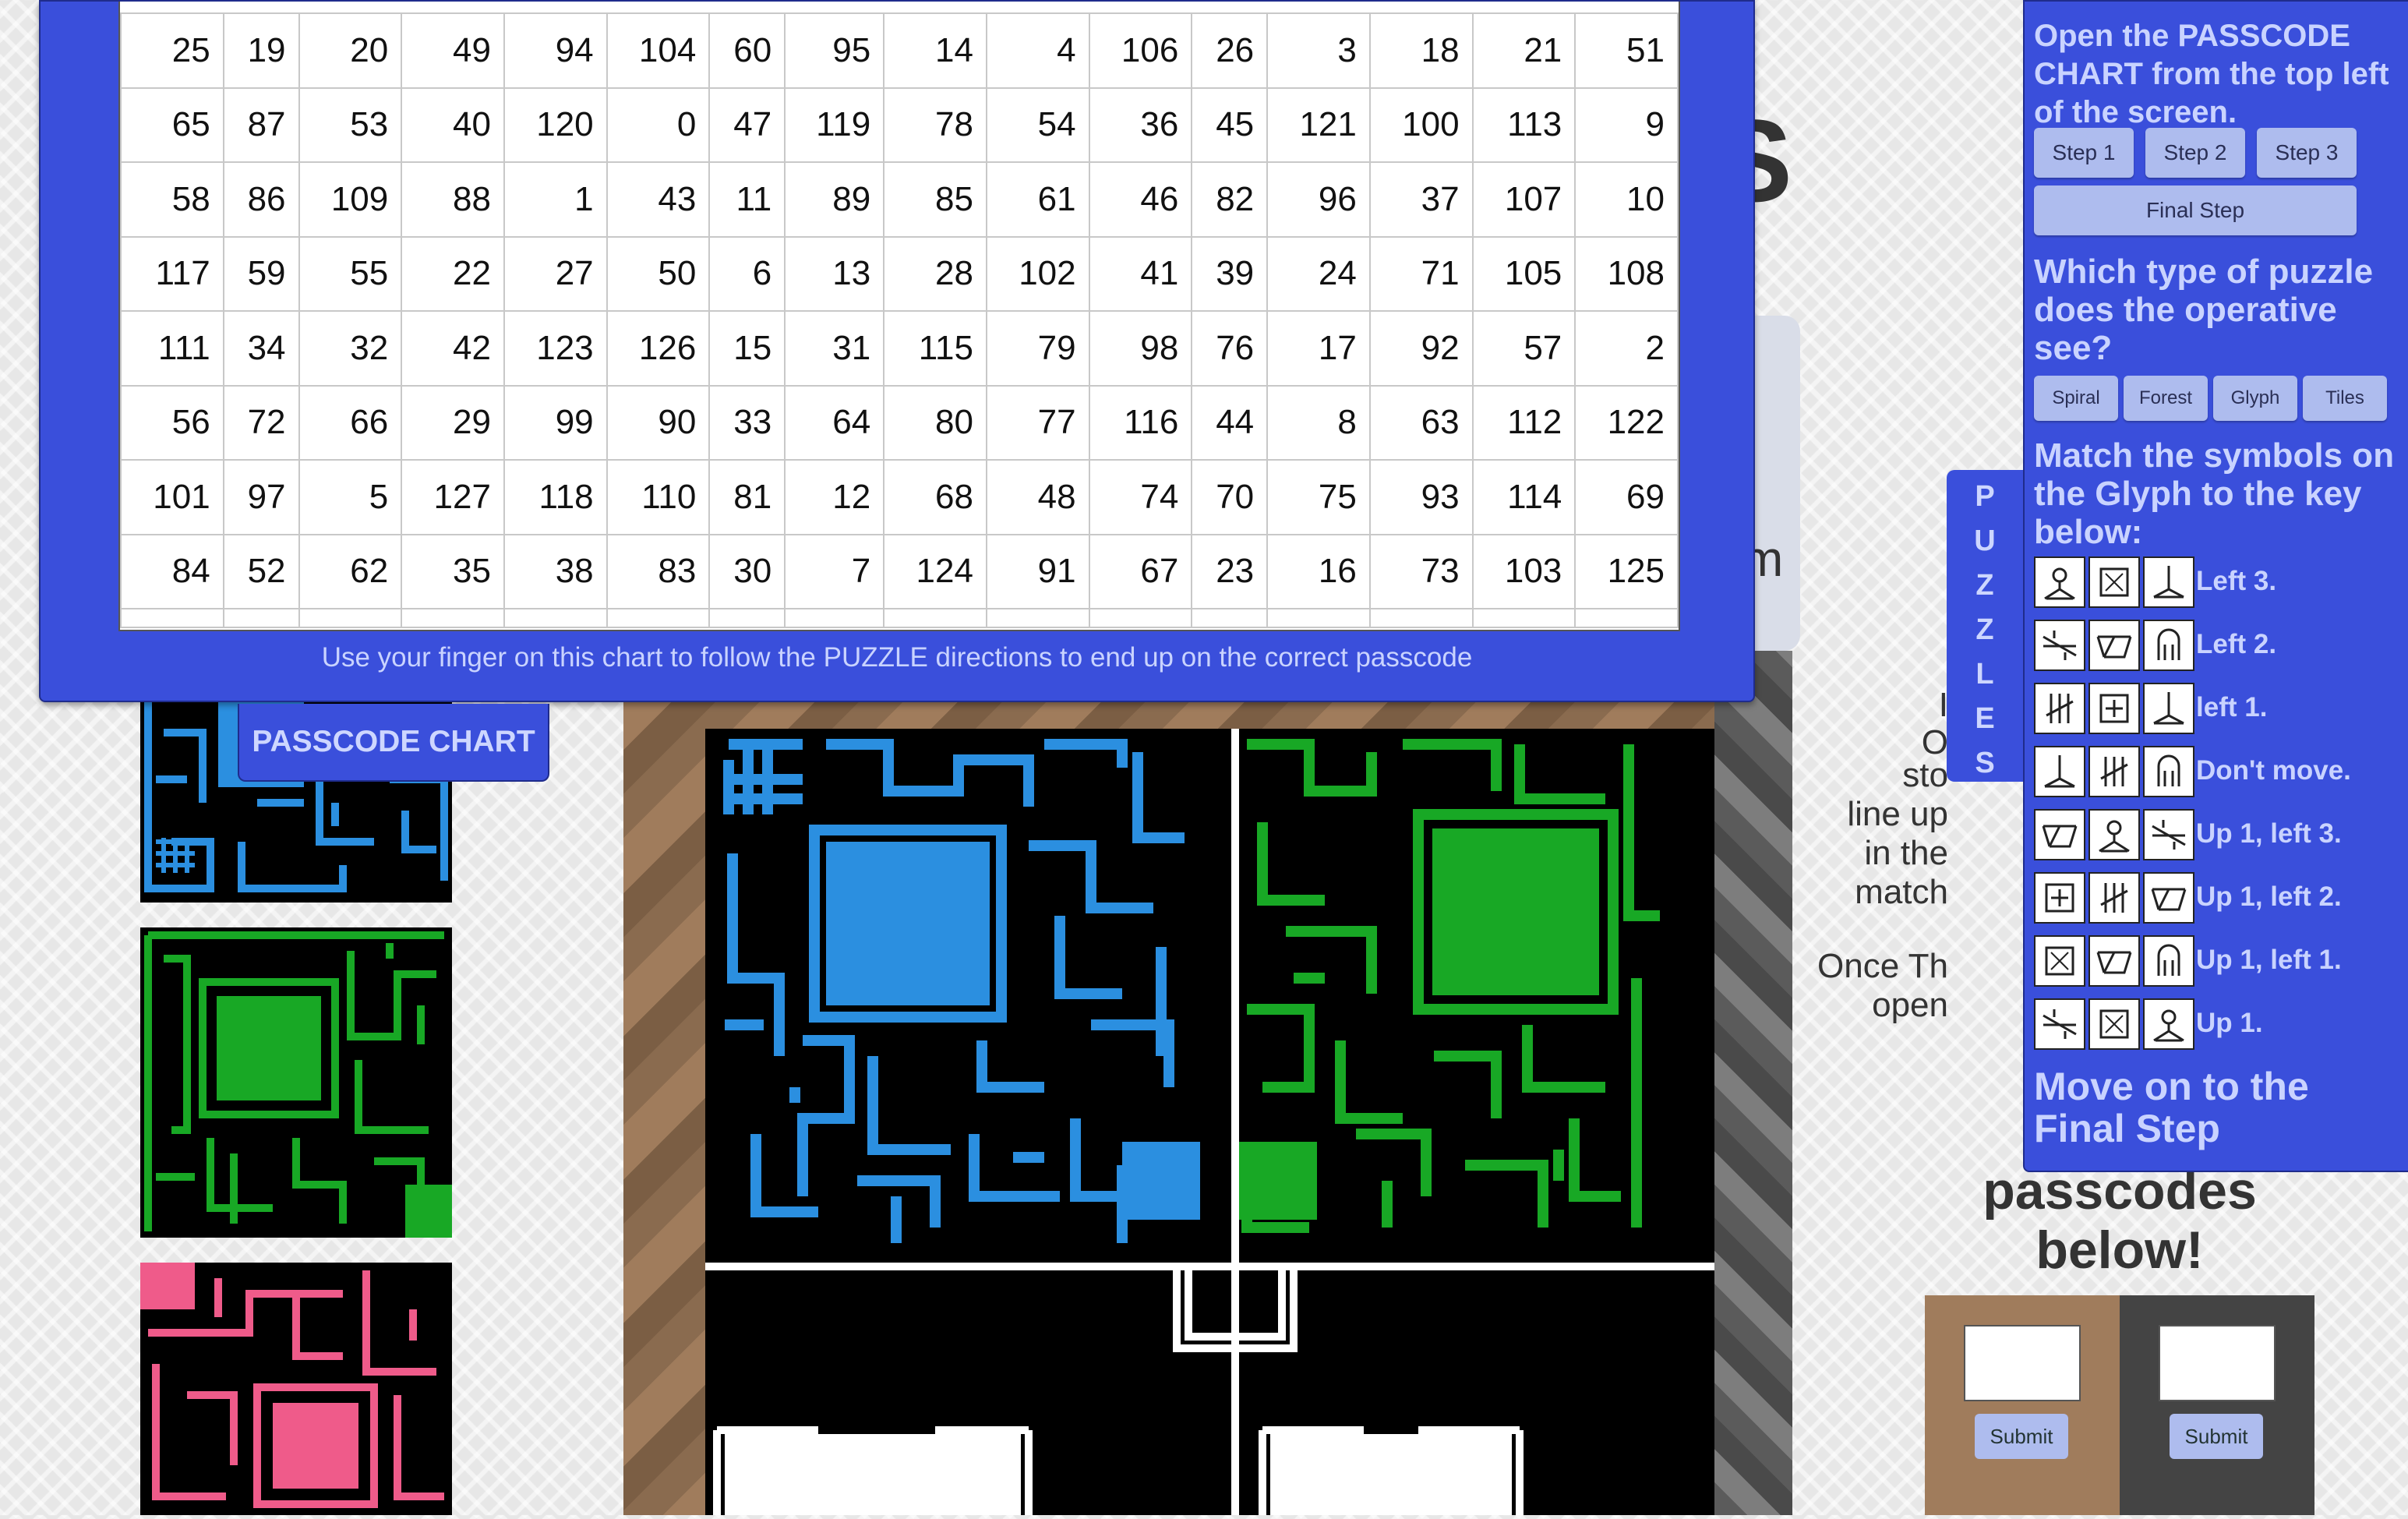 This screenshot has height=1519, width=2408. I want to click on passcode-cell: 12, so click(834, 497).